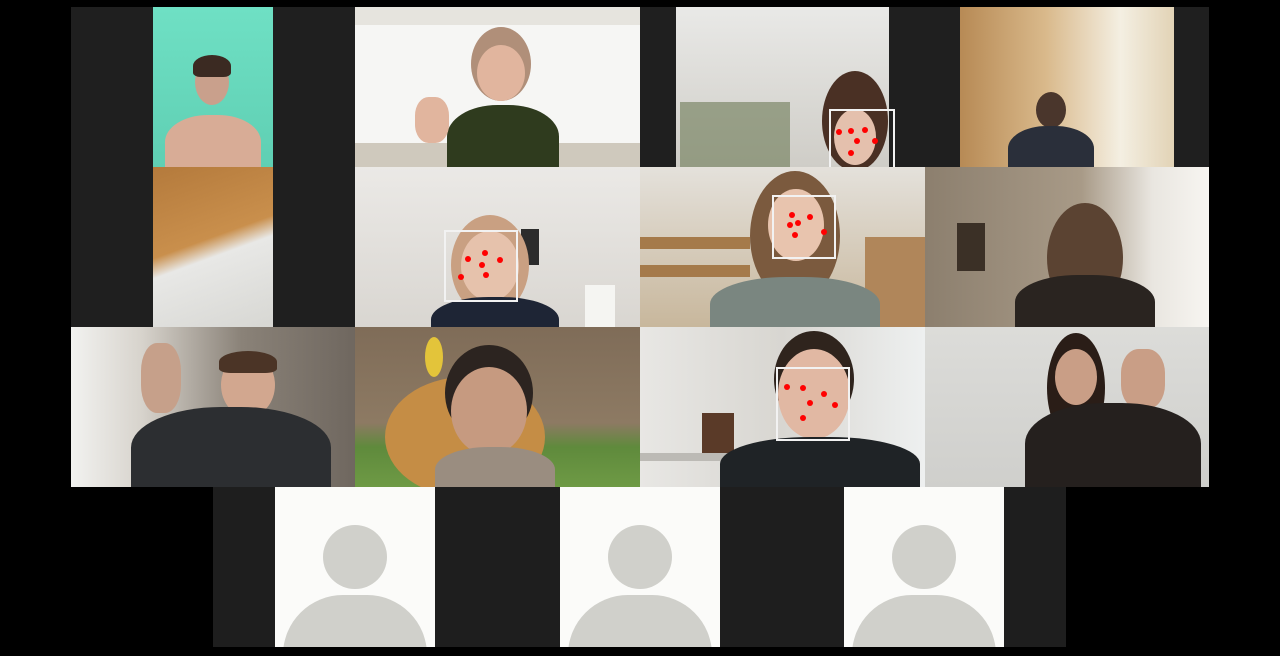 This screenshot has height=656, width=1280. I want to click on video-tile-r1c1, so click(213, 87).